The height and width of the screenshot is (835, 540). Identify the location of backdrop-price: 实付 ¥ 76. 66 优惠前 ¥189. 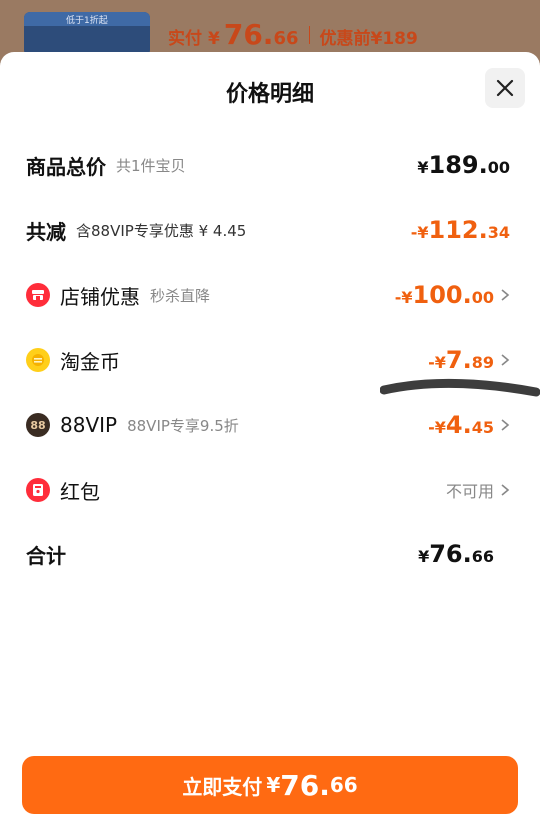
(293, 34).